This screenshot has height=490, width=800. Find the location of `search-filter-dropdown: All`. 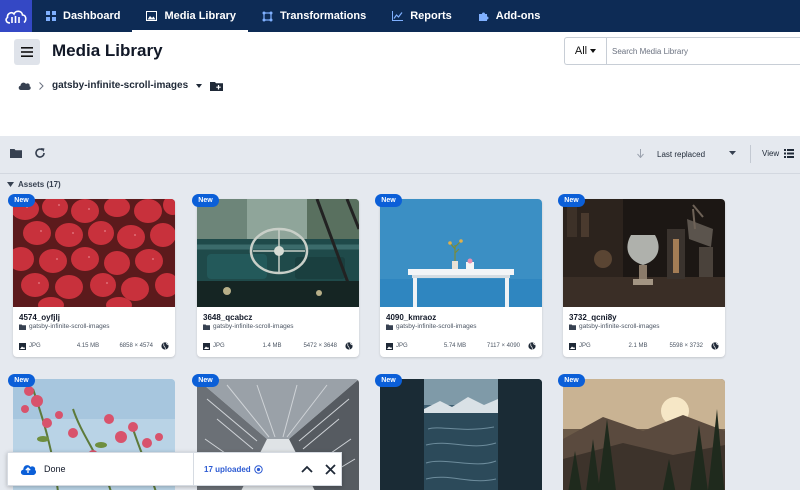

search-filter-dropdown: All is located at coordinates (586, 51).